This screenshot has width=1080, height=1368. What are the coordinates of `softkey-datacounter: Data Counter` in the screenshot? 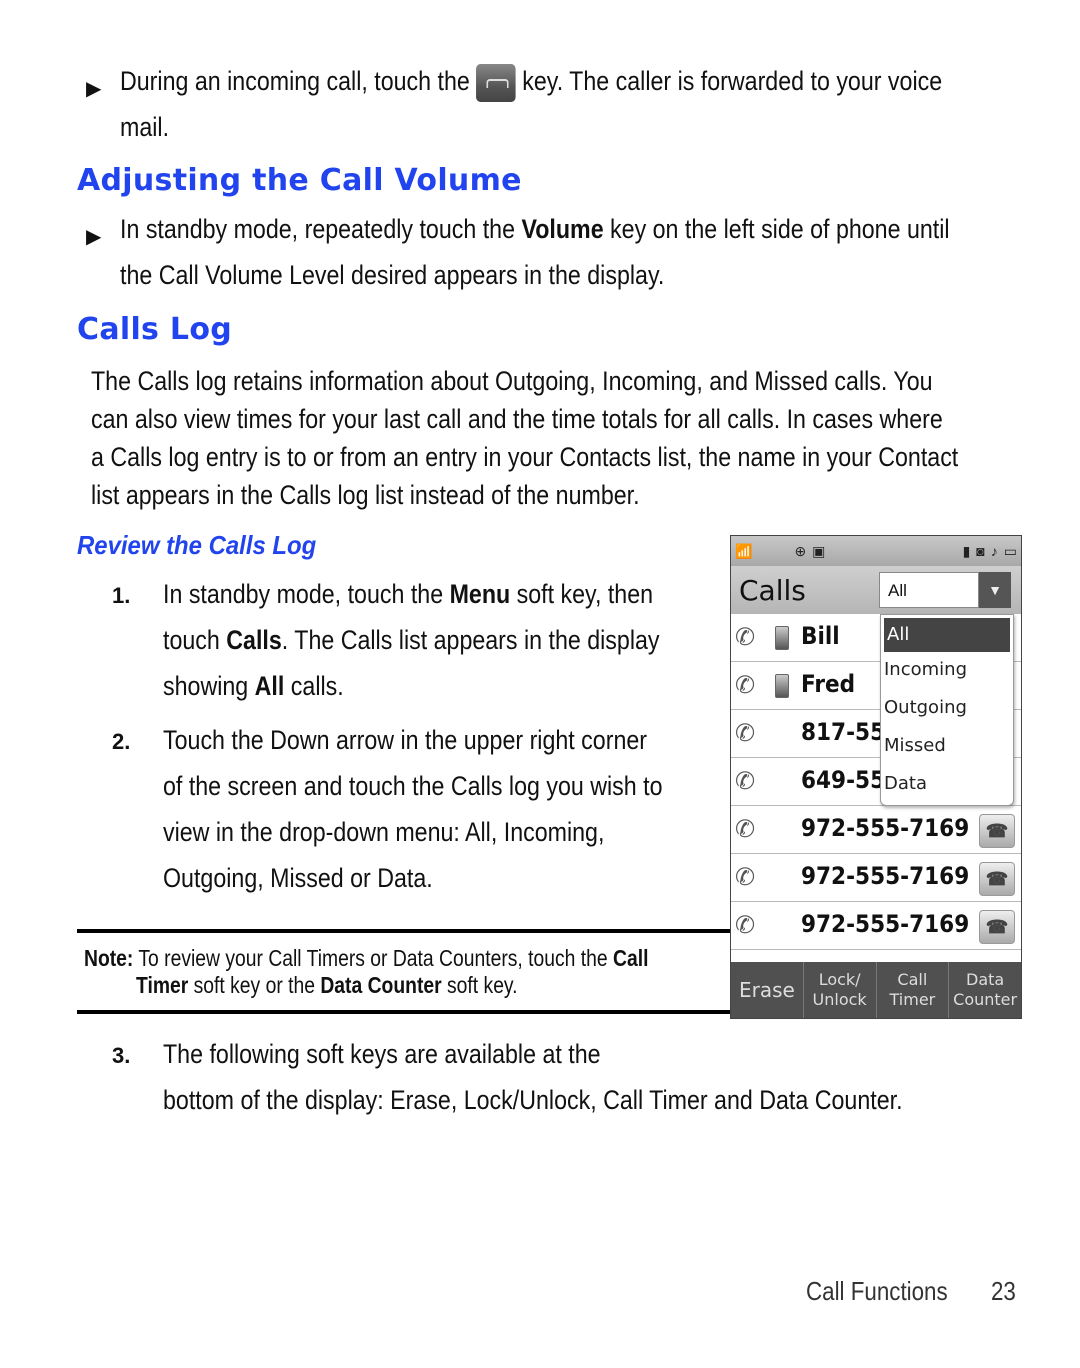 It's located at (985, 990).